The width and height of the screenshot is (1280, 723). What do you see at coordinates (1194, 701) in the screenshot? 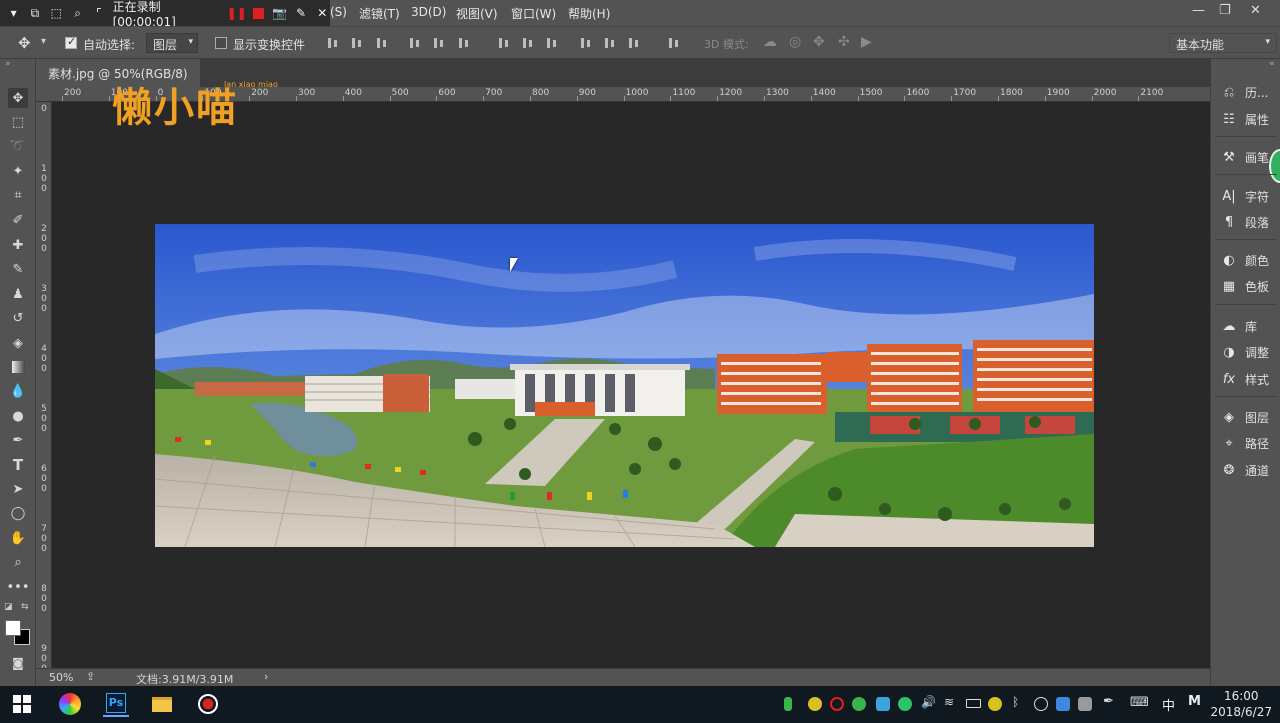
I see `ime-mode: M` at bounding box center [1194, 701].